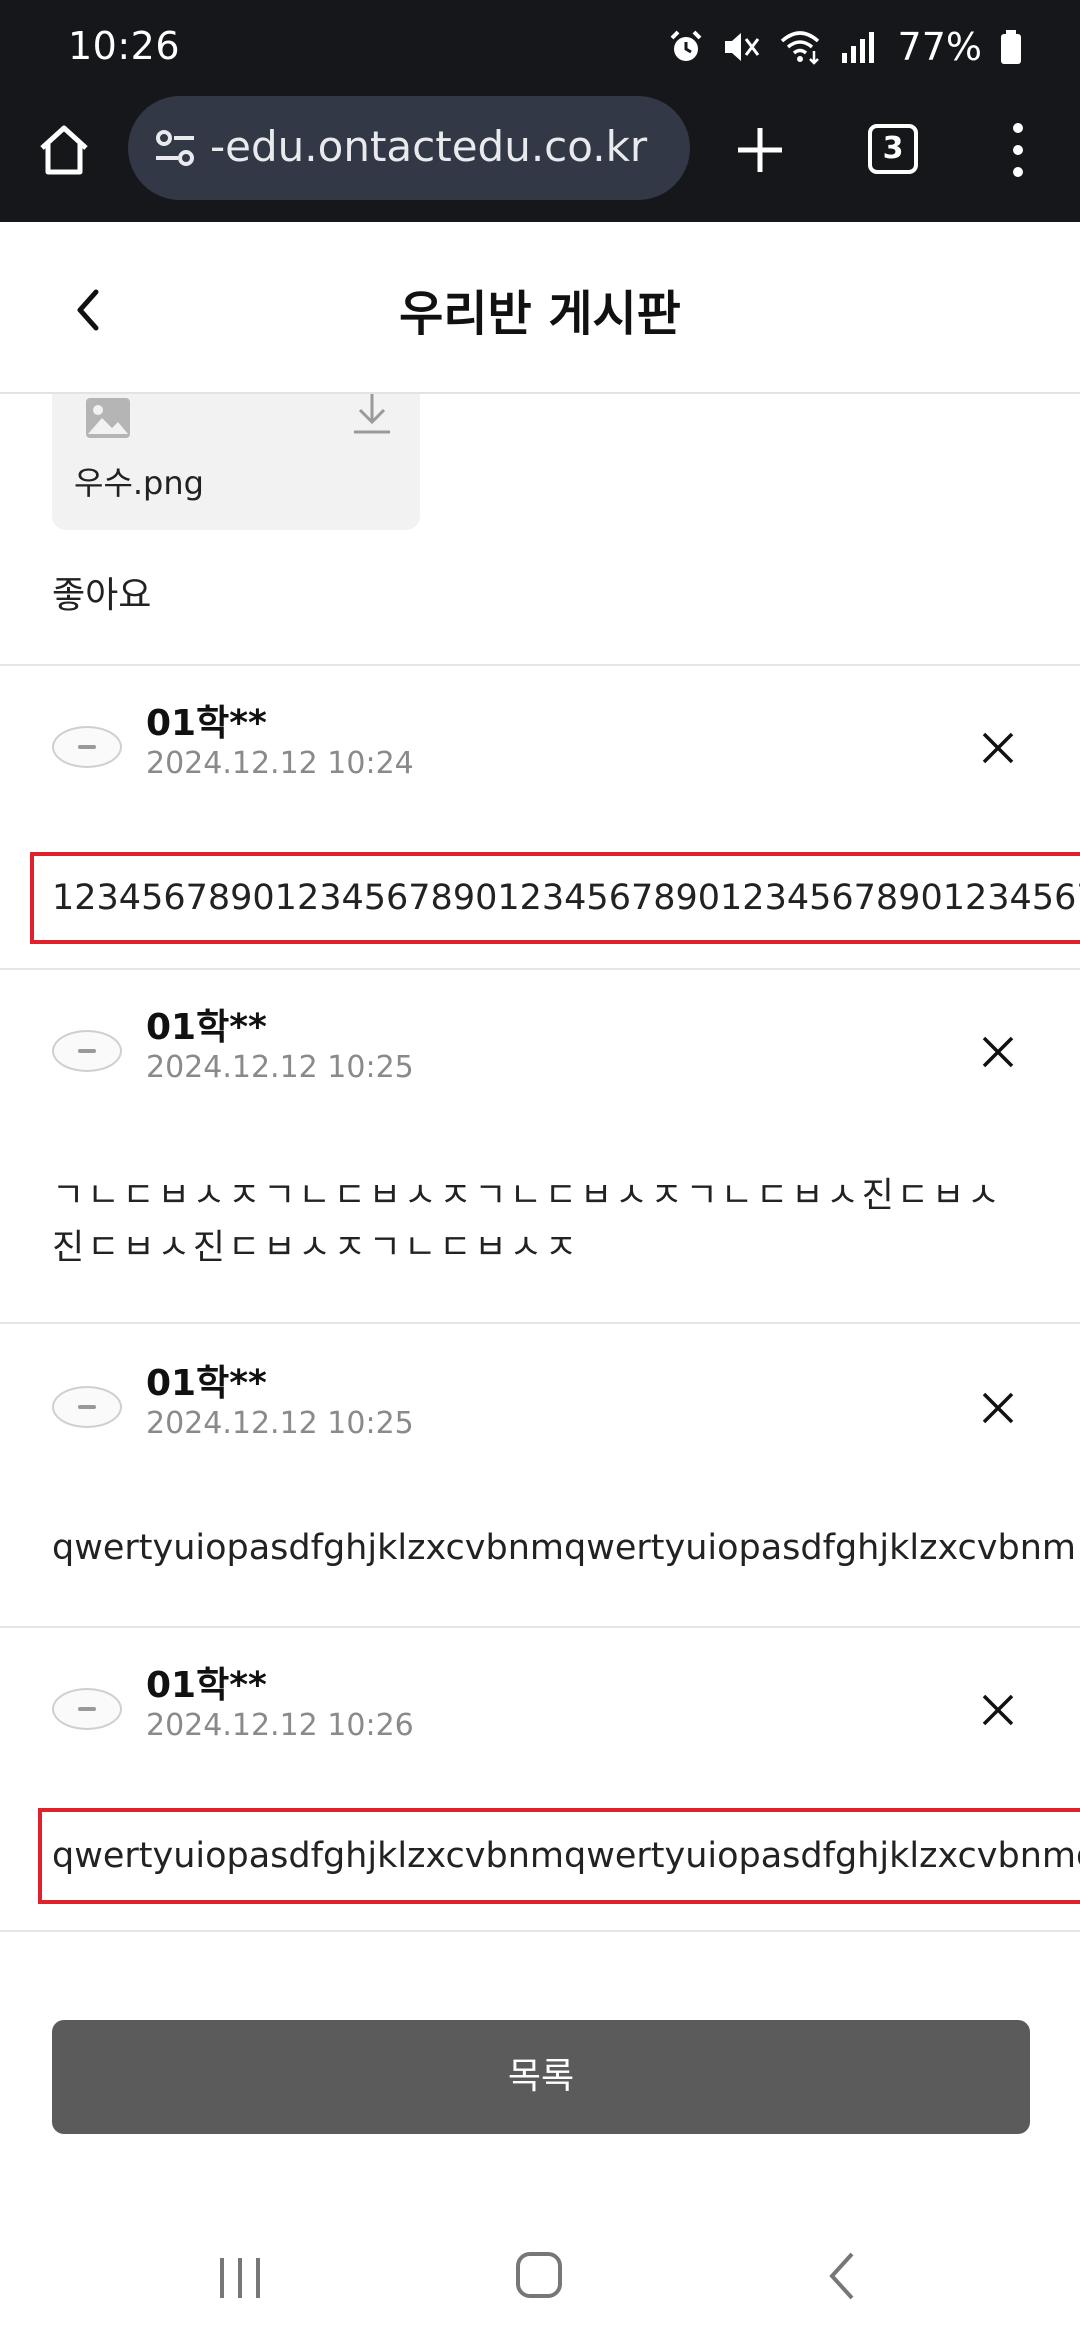 The height and width of the screenshot is (2340, 1080). Describe the element at coordinates (372, 416) in the screenshot. I see `download-icon` at that location.